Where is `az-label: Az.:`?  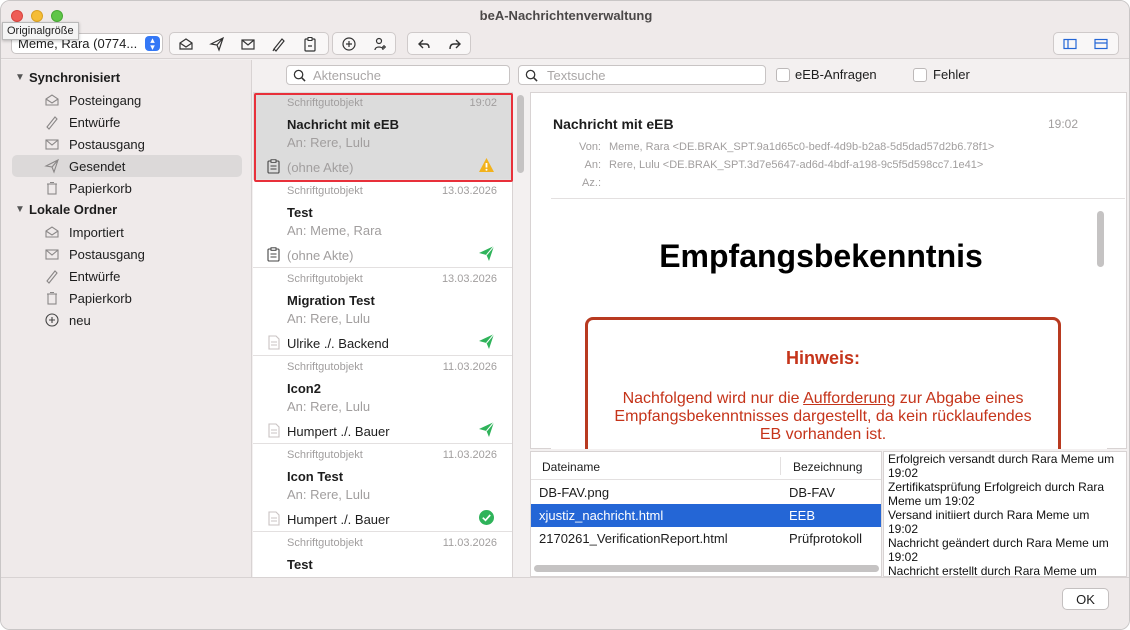
az-label: Az.: is located at coordinates (591, 183).